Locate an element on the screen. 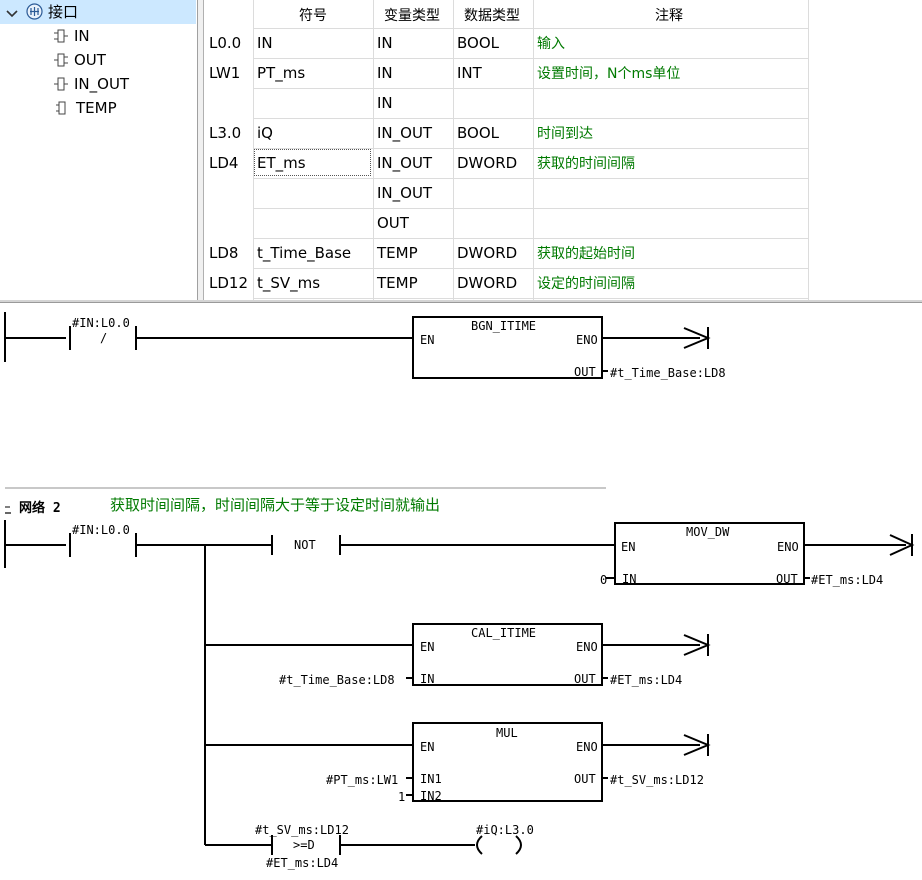 The height and width of the screenshot is (880, 922). mul-title: MUL is located at coordinates (507, 733).